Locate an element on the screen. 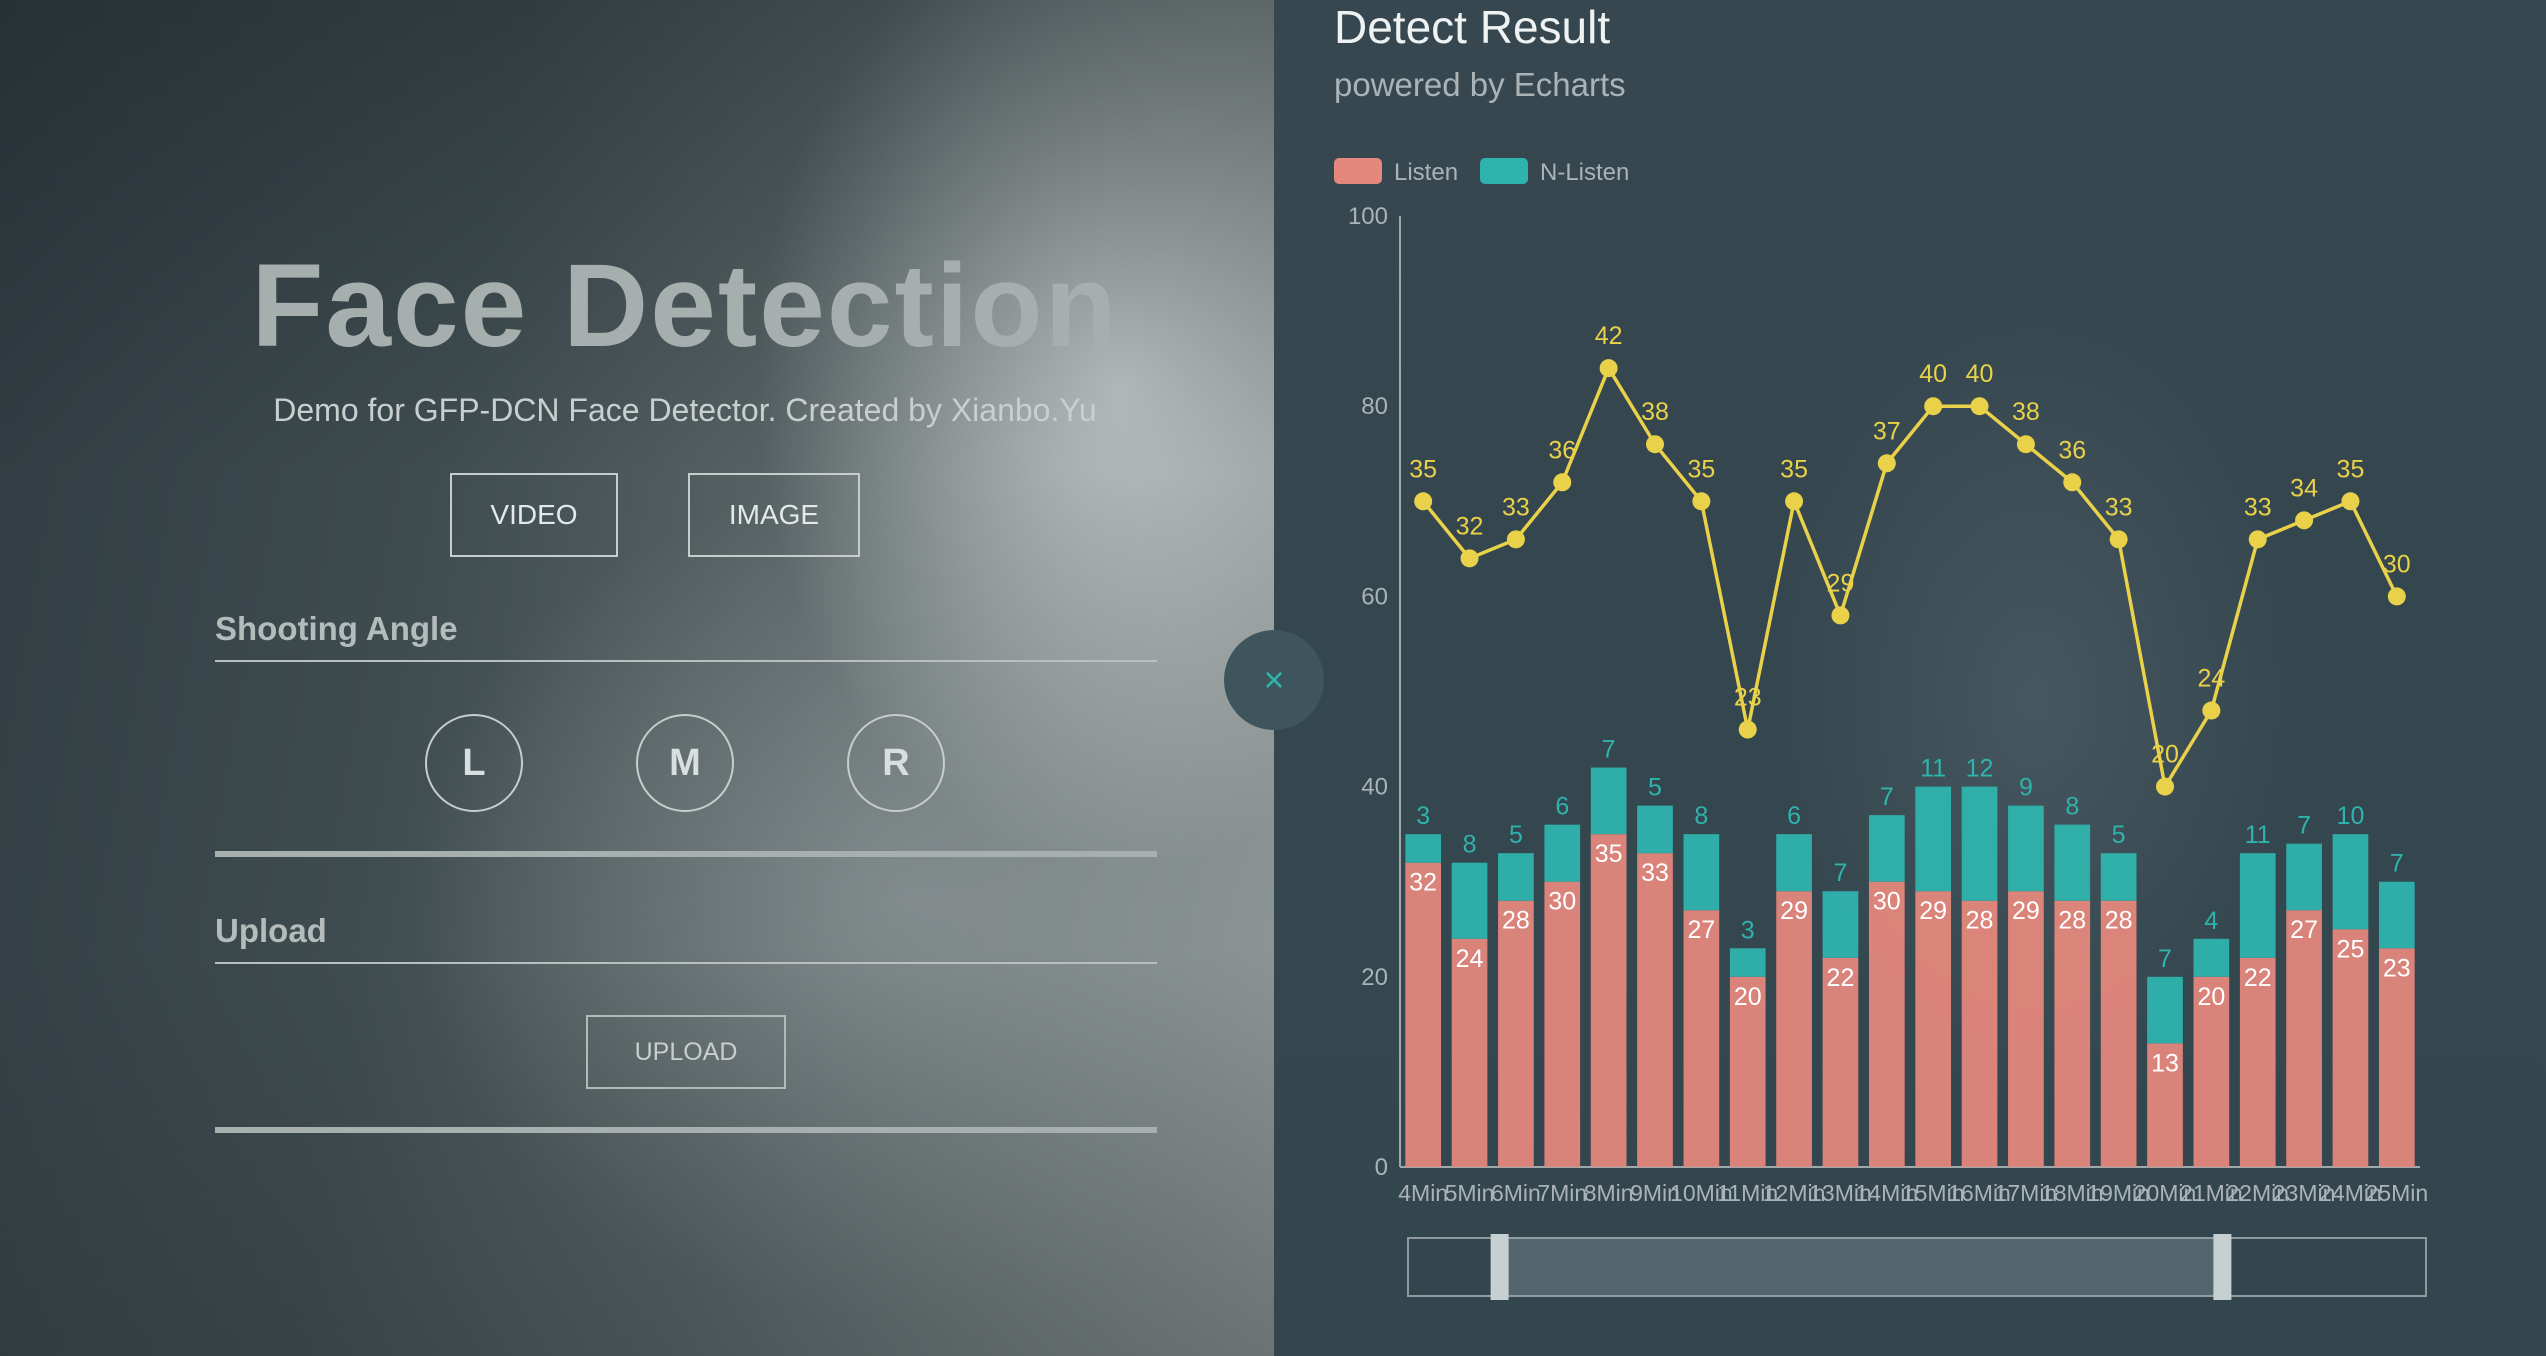 The width and height of the screenshot is (2546, 1356). data-zoom-start-handle is located at coordinates (1499, 1267).